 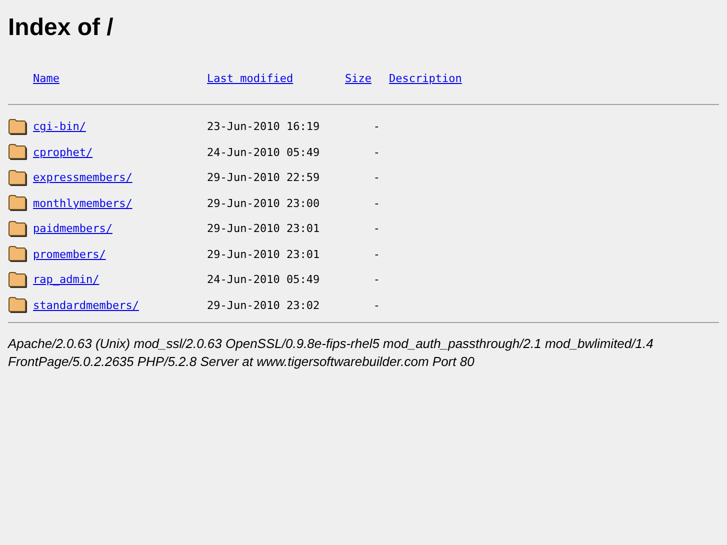 What do you see at coordinates (86, 305) in the screenshot?
I see `directory-link: standardmembers/` at bounding box center [86, 305].